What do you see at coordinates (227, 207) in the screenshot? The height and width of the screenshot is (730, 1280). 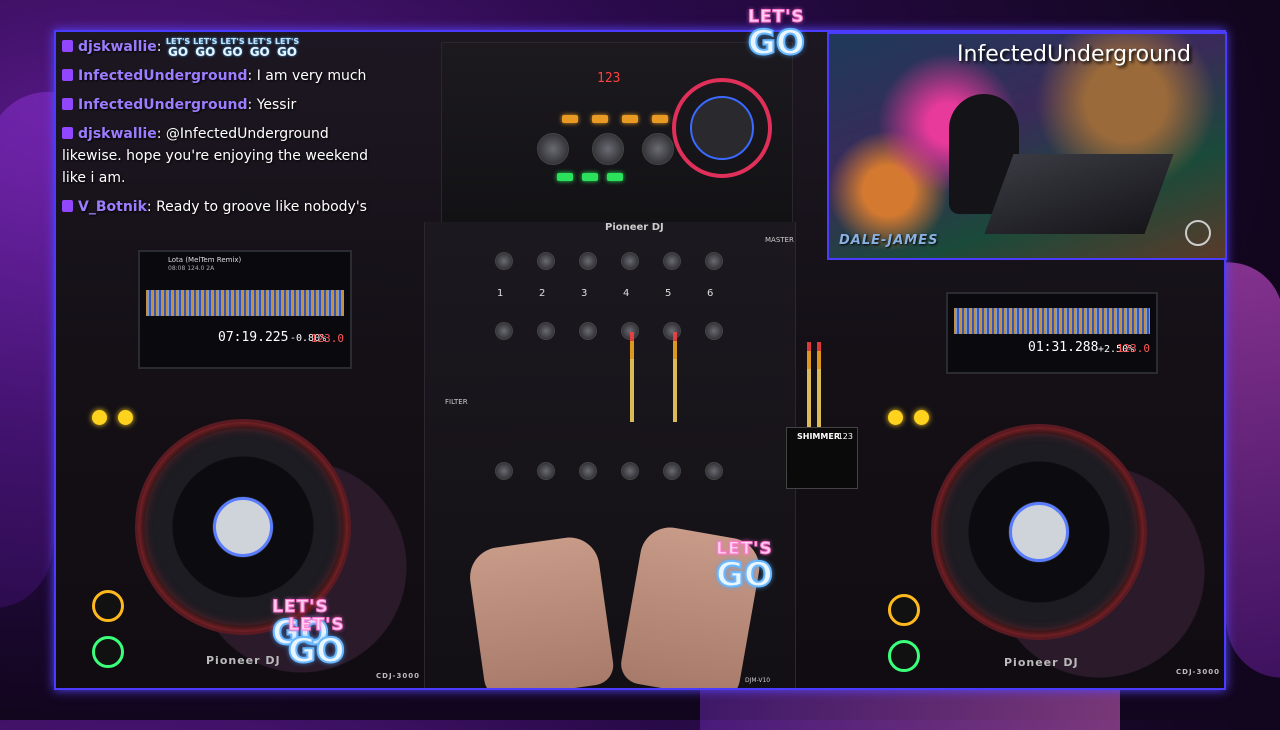 I see `chat-message: V_Botnik: Ready to groove like nobody's` at bounding box center [227, 207].